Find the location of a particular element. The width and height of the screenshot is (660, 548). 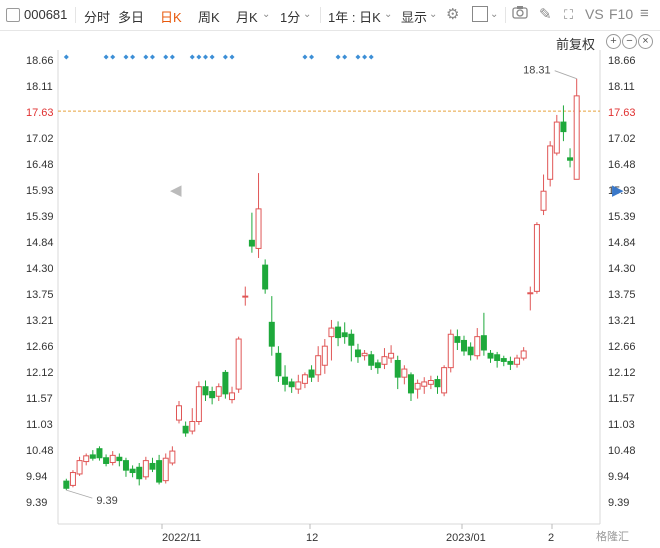

scroll-left-icon: ◀ is located at coordinates (176, 190).